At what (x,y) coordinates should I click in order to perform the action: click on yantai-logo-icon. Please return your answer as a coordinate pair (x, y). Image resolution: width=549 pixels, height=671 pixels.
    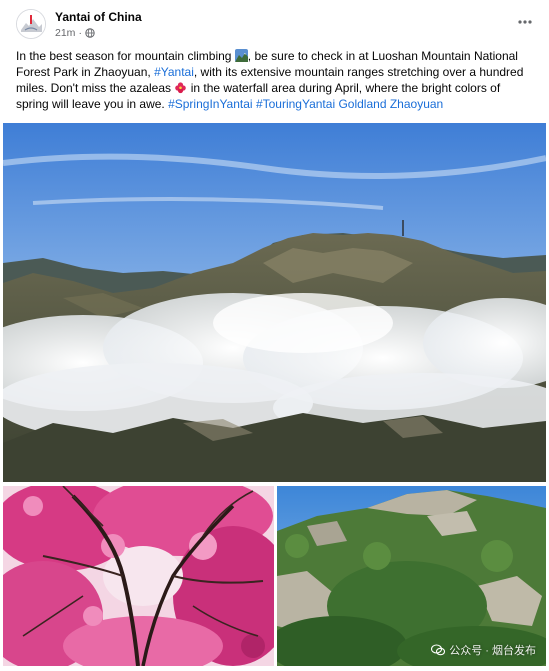
    Looking at the image, I should click on (31, 24).